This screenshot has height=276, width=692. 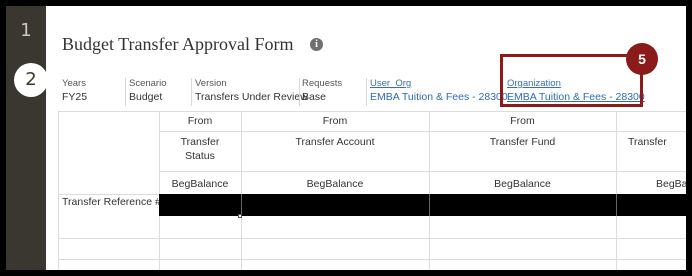 I want to click on pov-requests-label: Requests, so click(x=322, y=83).